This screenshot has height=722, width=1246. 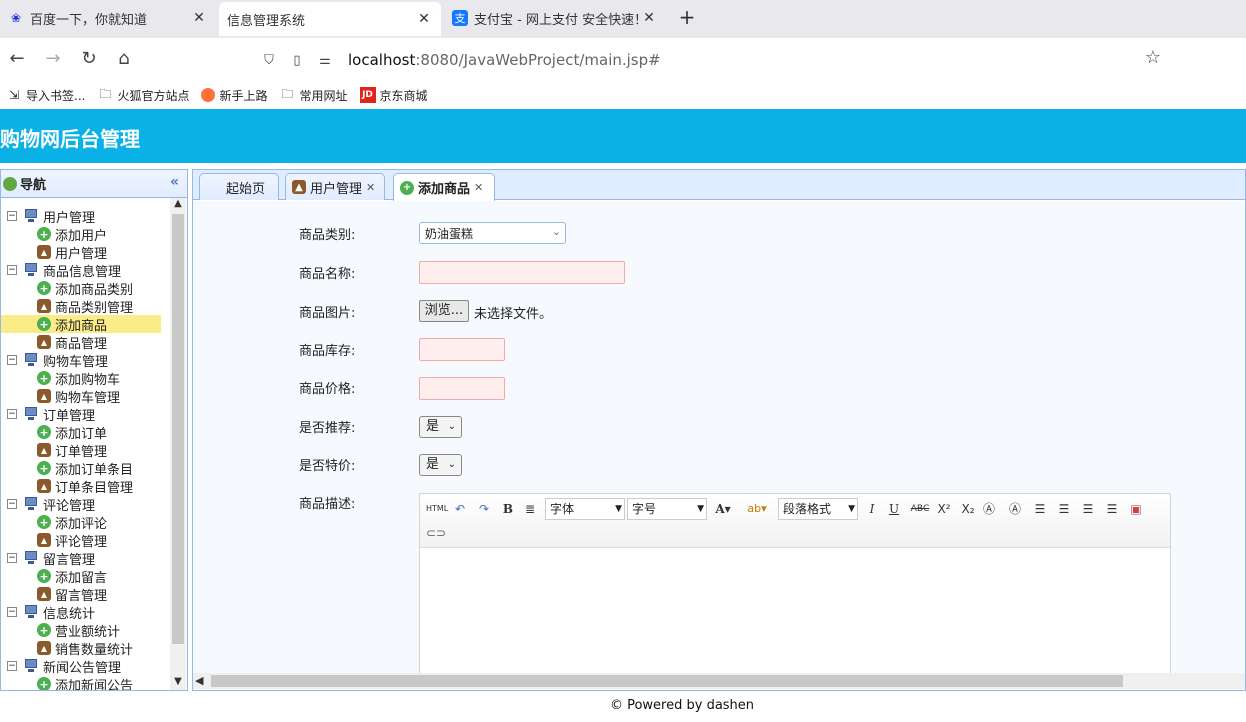 What do you see at coordinates (239, 186) in the screenshot?
I see `tab-home: 起始页` at bounding box center [239, 186].